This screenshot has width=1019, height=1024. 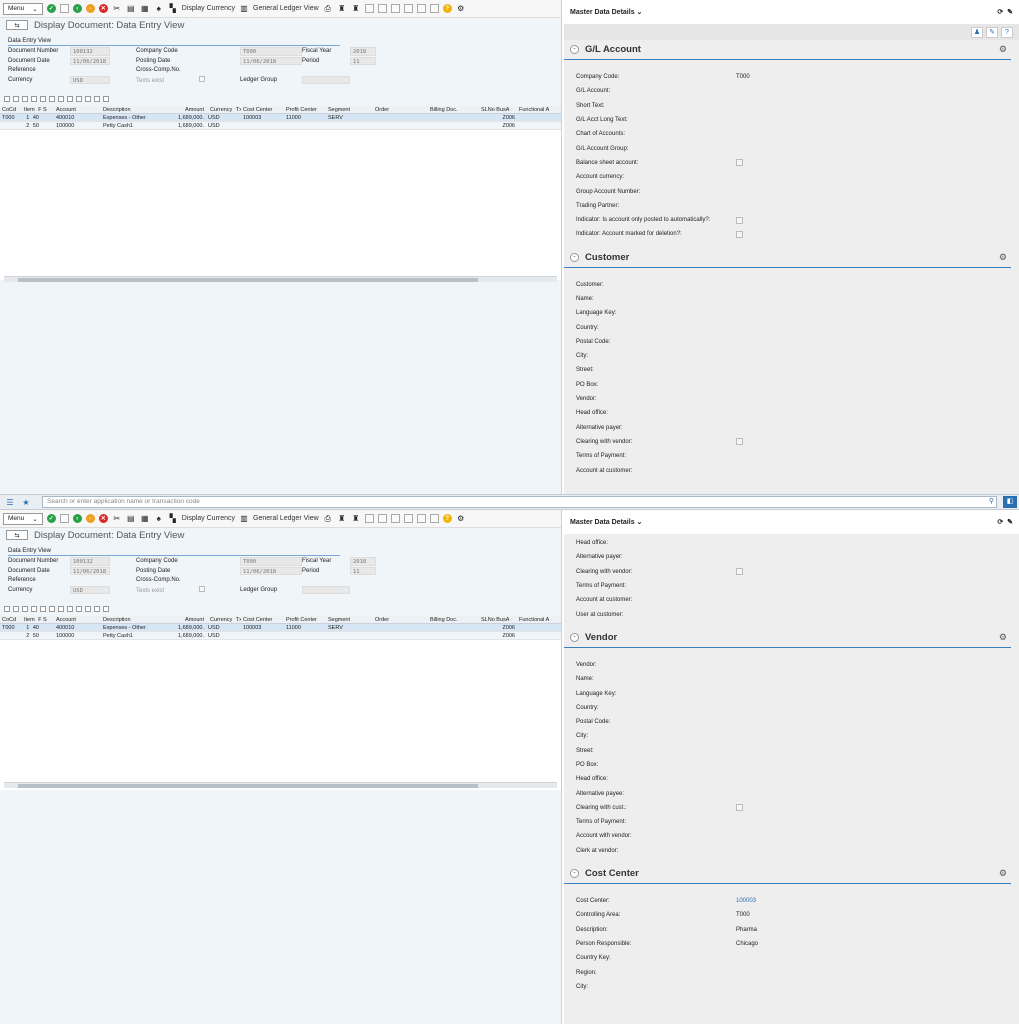 I want to click on chevron-down-icon: ⌄, so click(x=640, y=522).